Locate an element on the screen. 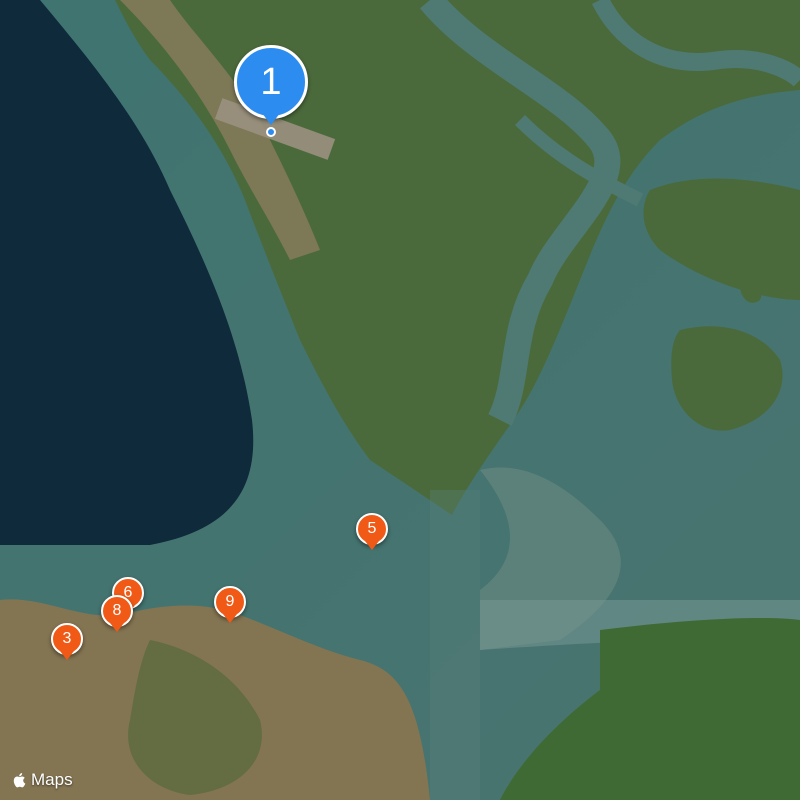 The image size is (800, 800). location-dot-icon is located at coordinates (271, 132).